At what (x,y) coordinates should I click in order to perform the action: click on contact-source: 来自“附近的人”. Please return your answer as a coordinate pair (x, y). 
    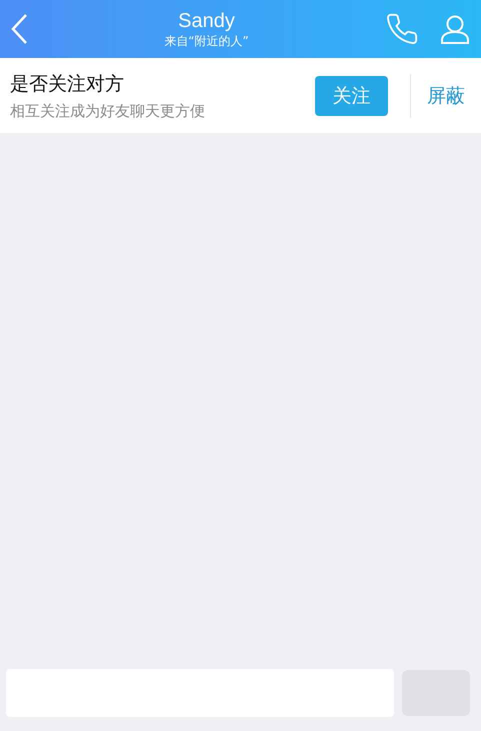
    Looking at the image, I should click on (206, 41).